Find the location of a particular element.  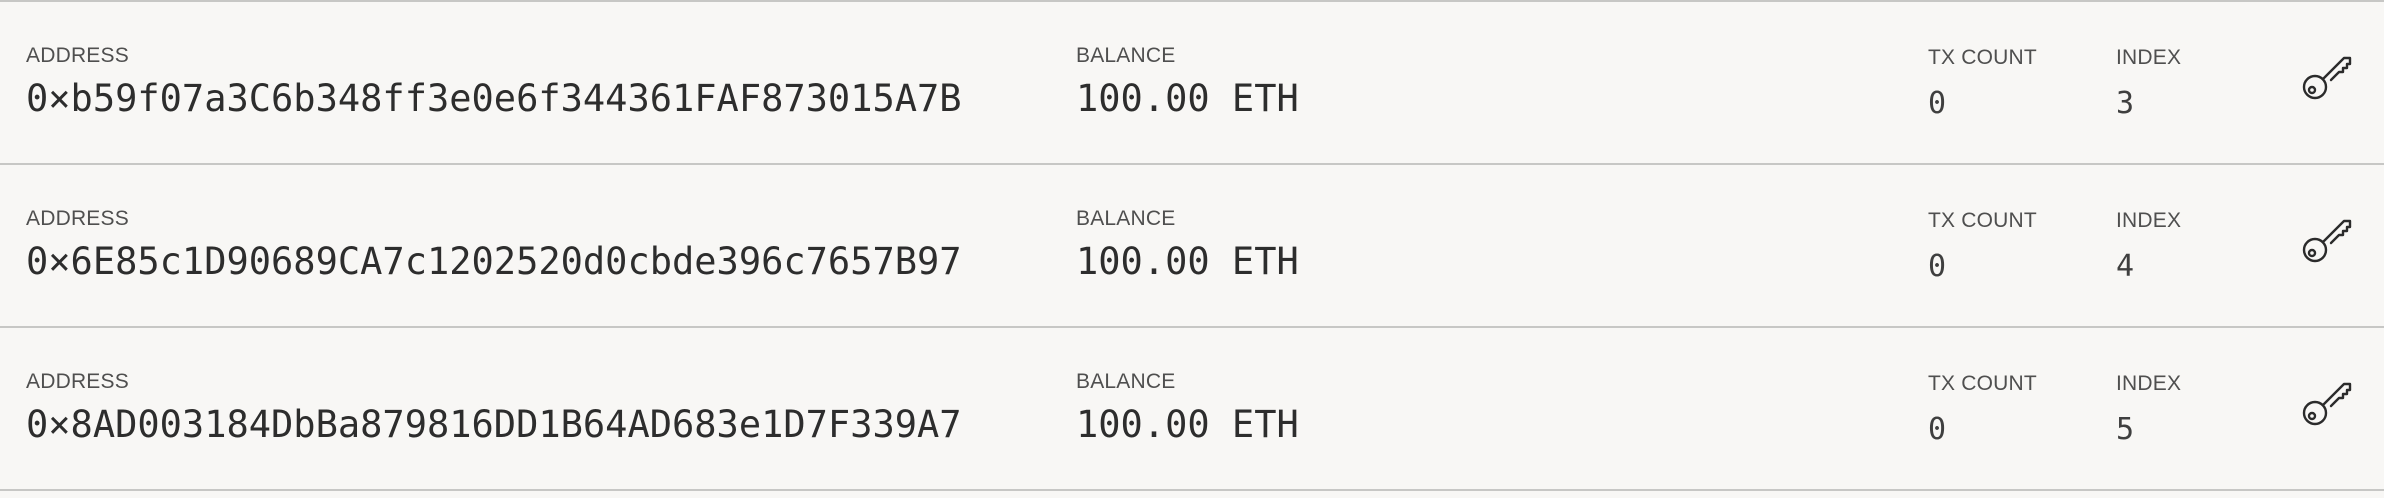

index-value: 3 is located at coordinates (2125, 103).